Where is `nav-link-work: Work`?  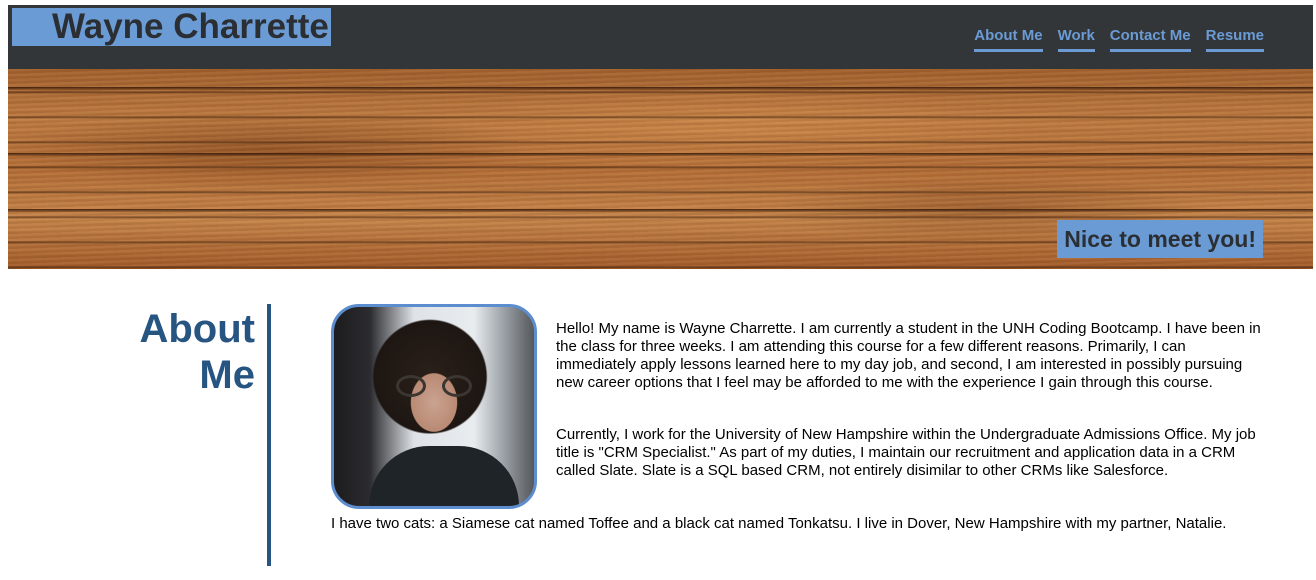
nav-link-work: Work is located at coordinates (1076, 39).